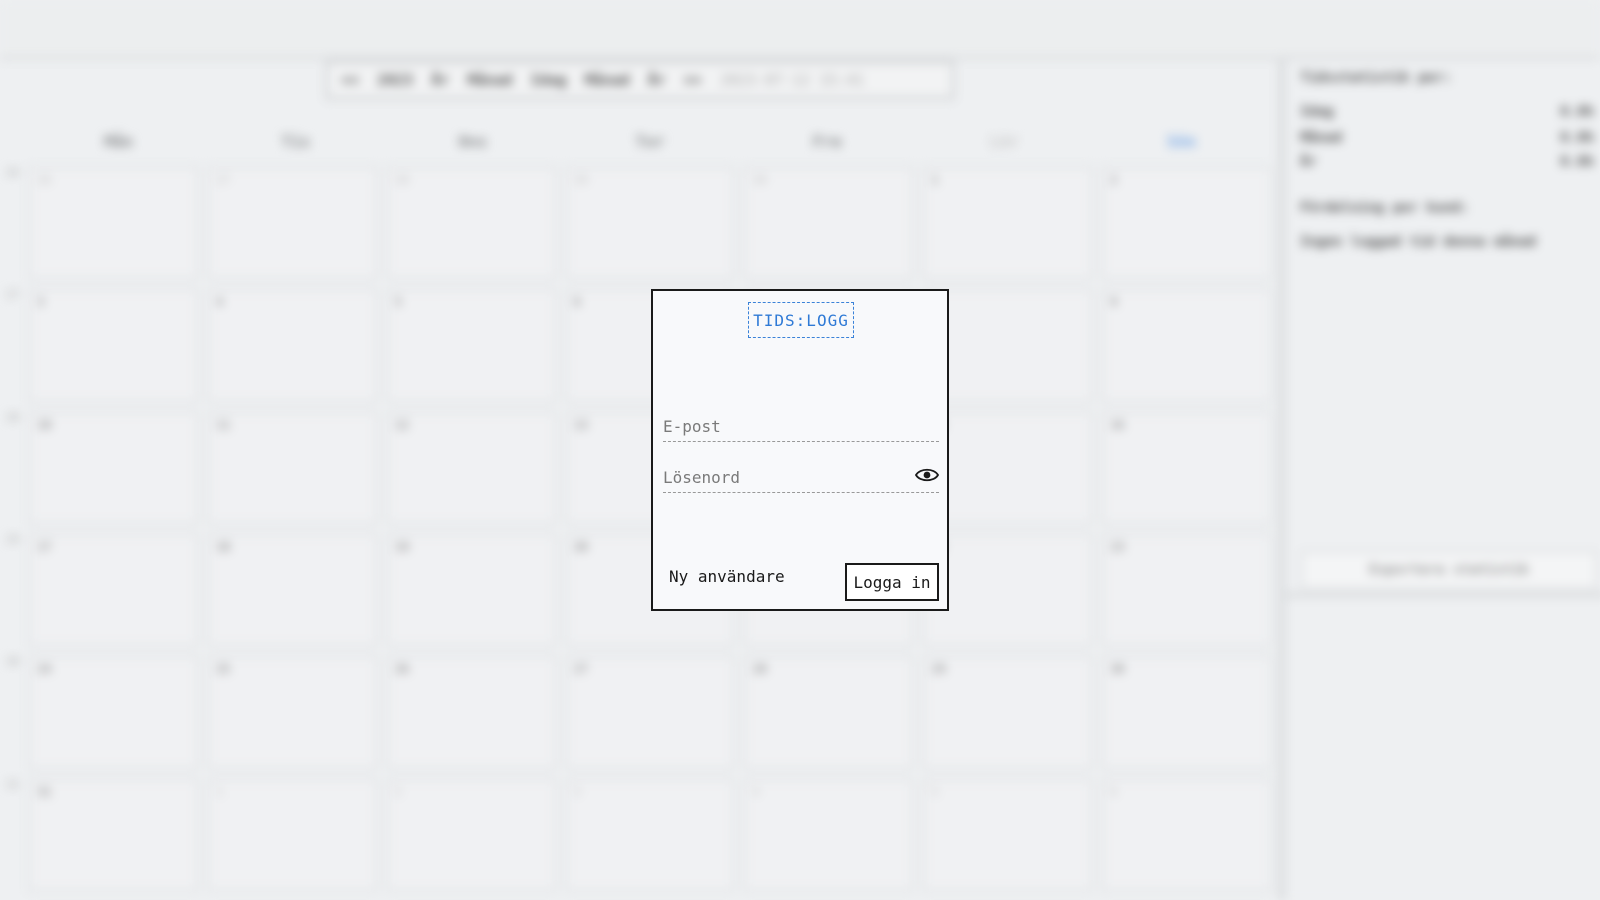 This screenshot has width=1600, height=900. I want to click on day-number: 10, so click(44, 424).